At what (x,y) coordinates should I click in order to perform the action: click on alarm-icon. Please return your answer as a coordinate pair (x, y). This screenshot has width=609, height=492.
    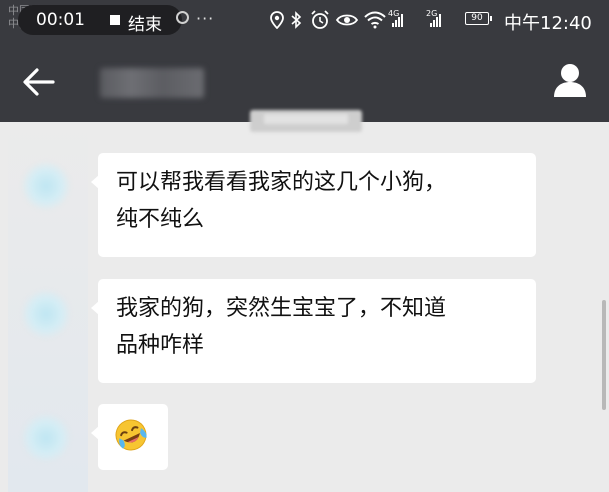
    Looking at the image, I should click on (320, 19).